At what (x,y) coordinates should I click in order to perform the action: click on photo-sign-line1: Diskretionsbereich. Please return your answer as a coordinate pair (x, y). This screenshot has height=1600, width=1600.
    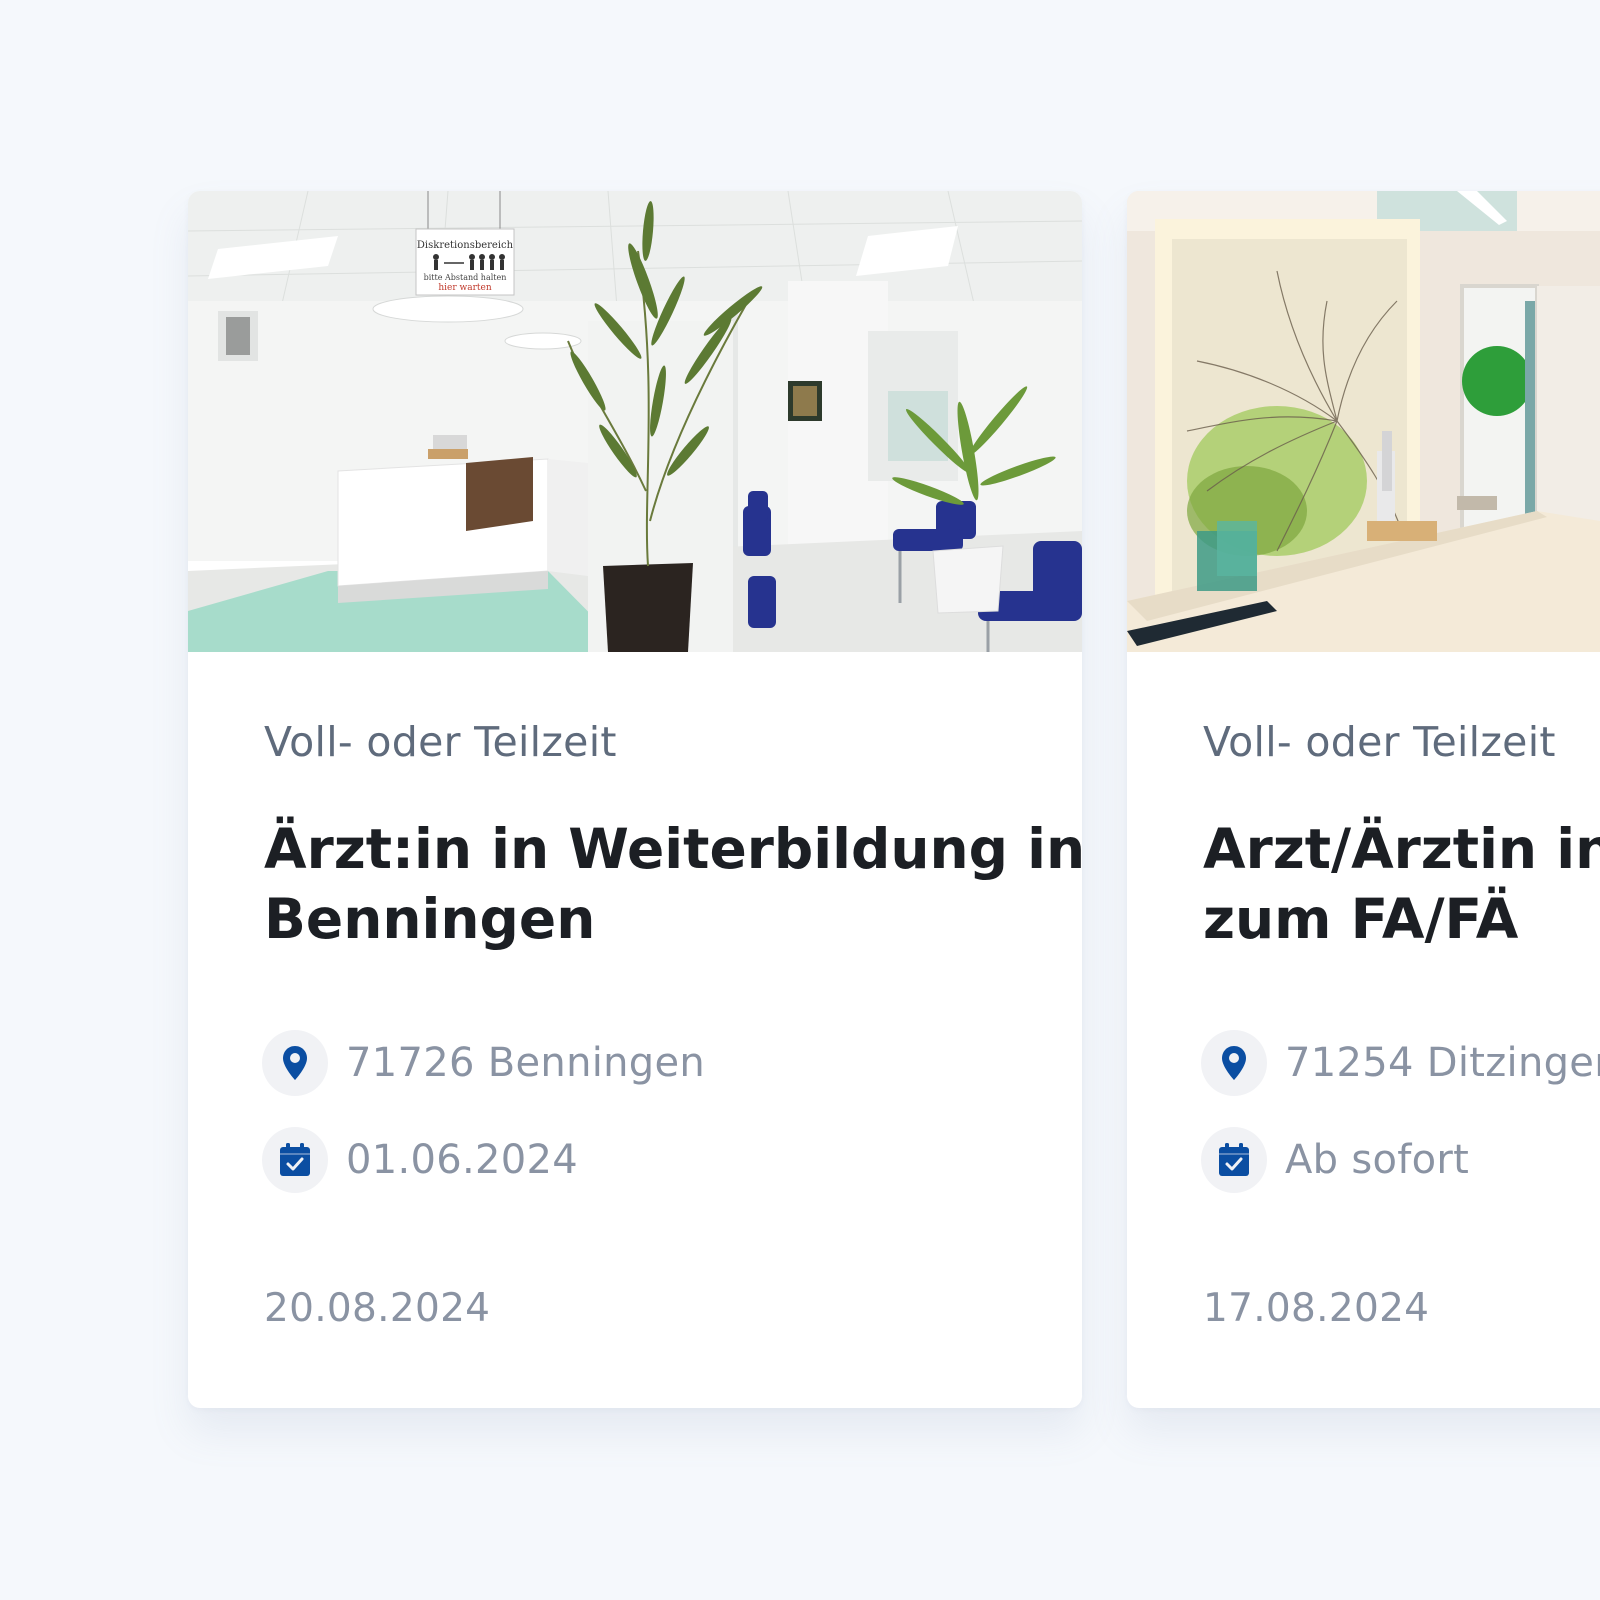
    Looking at the image, I should click on (465, 245).